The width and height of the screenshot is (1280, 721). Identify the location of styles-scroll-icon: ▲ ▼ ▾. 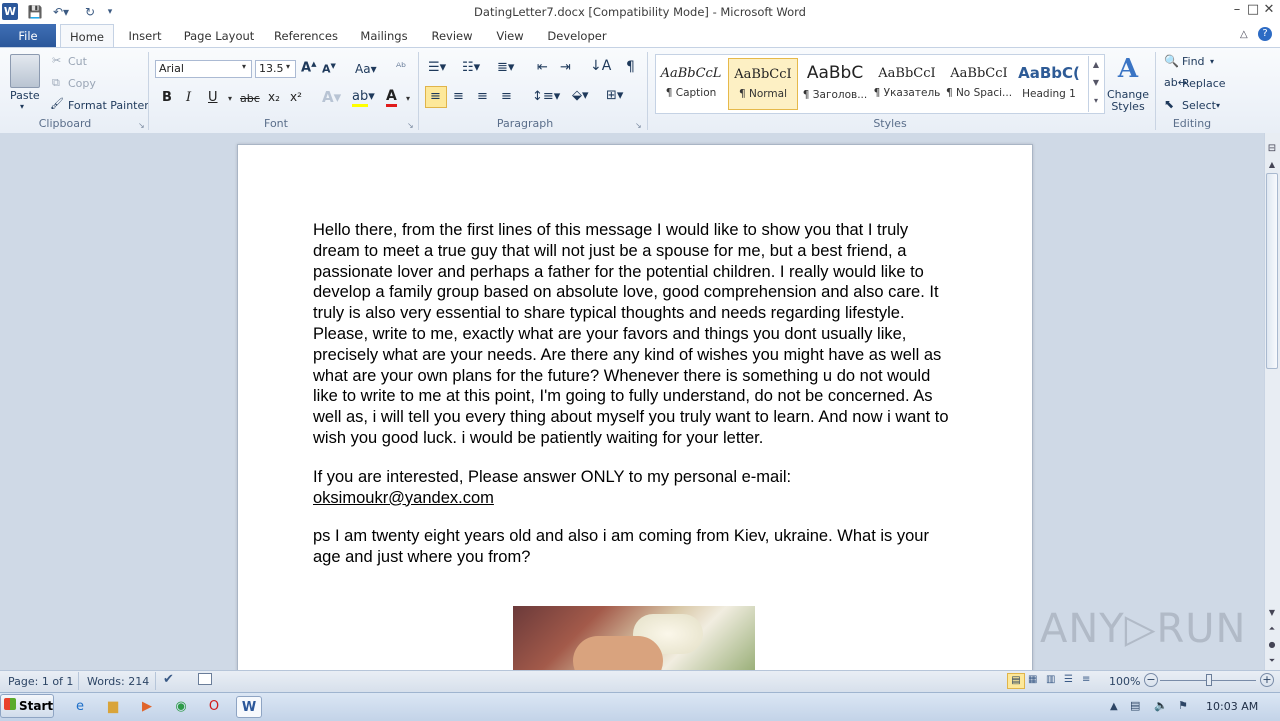
(1095, 84).